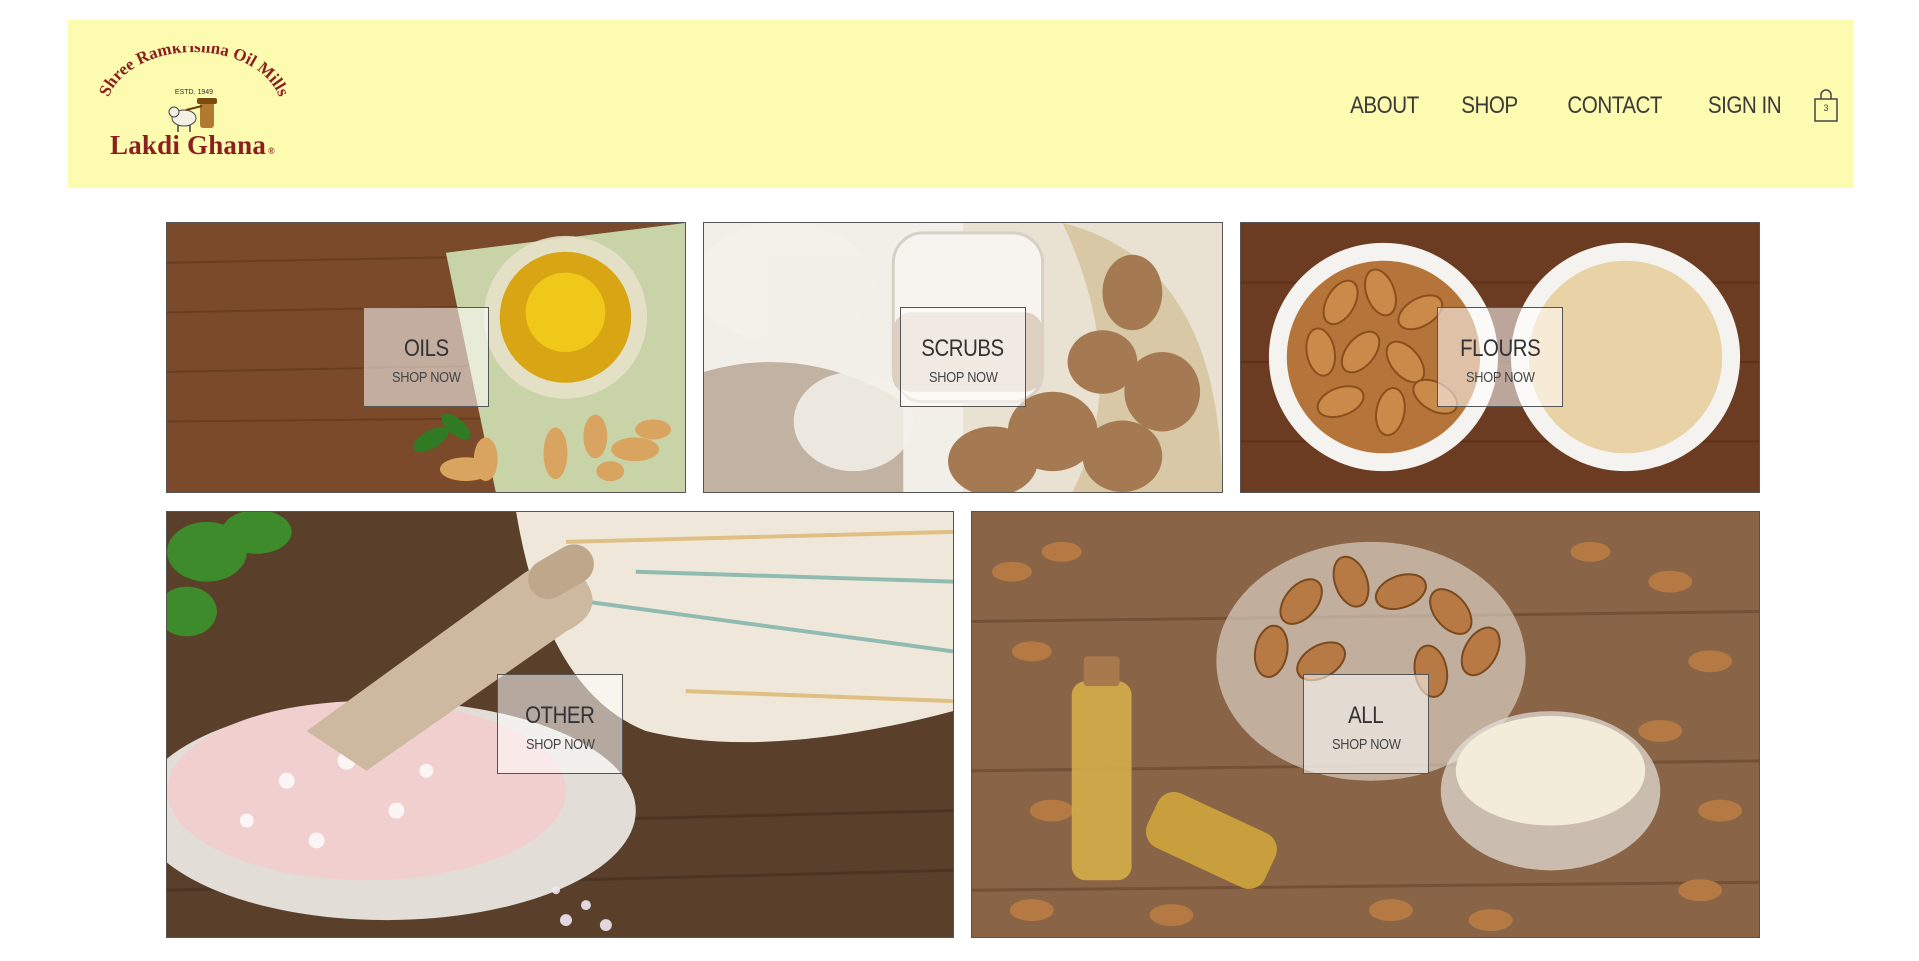 The image size is (1919, 961). I want to click on cart-button: 3, so click(1826, 106).